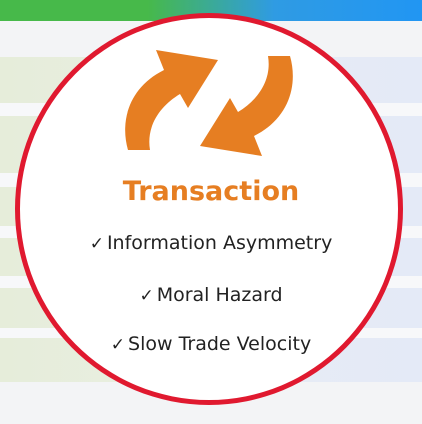  Describe the element at coordinates (220, 344) in the screenshot. I see `checklist-item-label: Slow Trade Velocity` at that location.